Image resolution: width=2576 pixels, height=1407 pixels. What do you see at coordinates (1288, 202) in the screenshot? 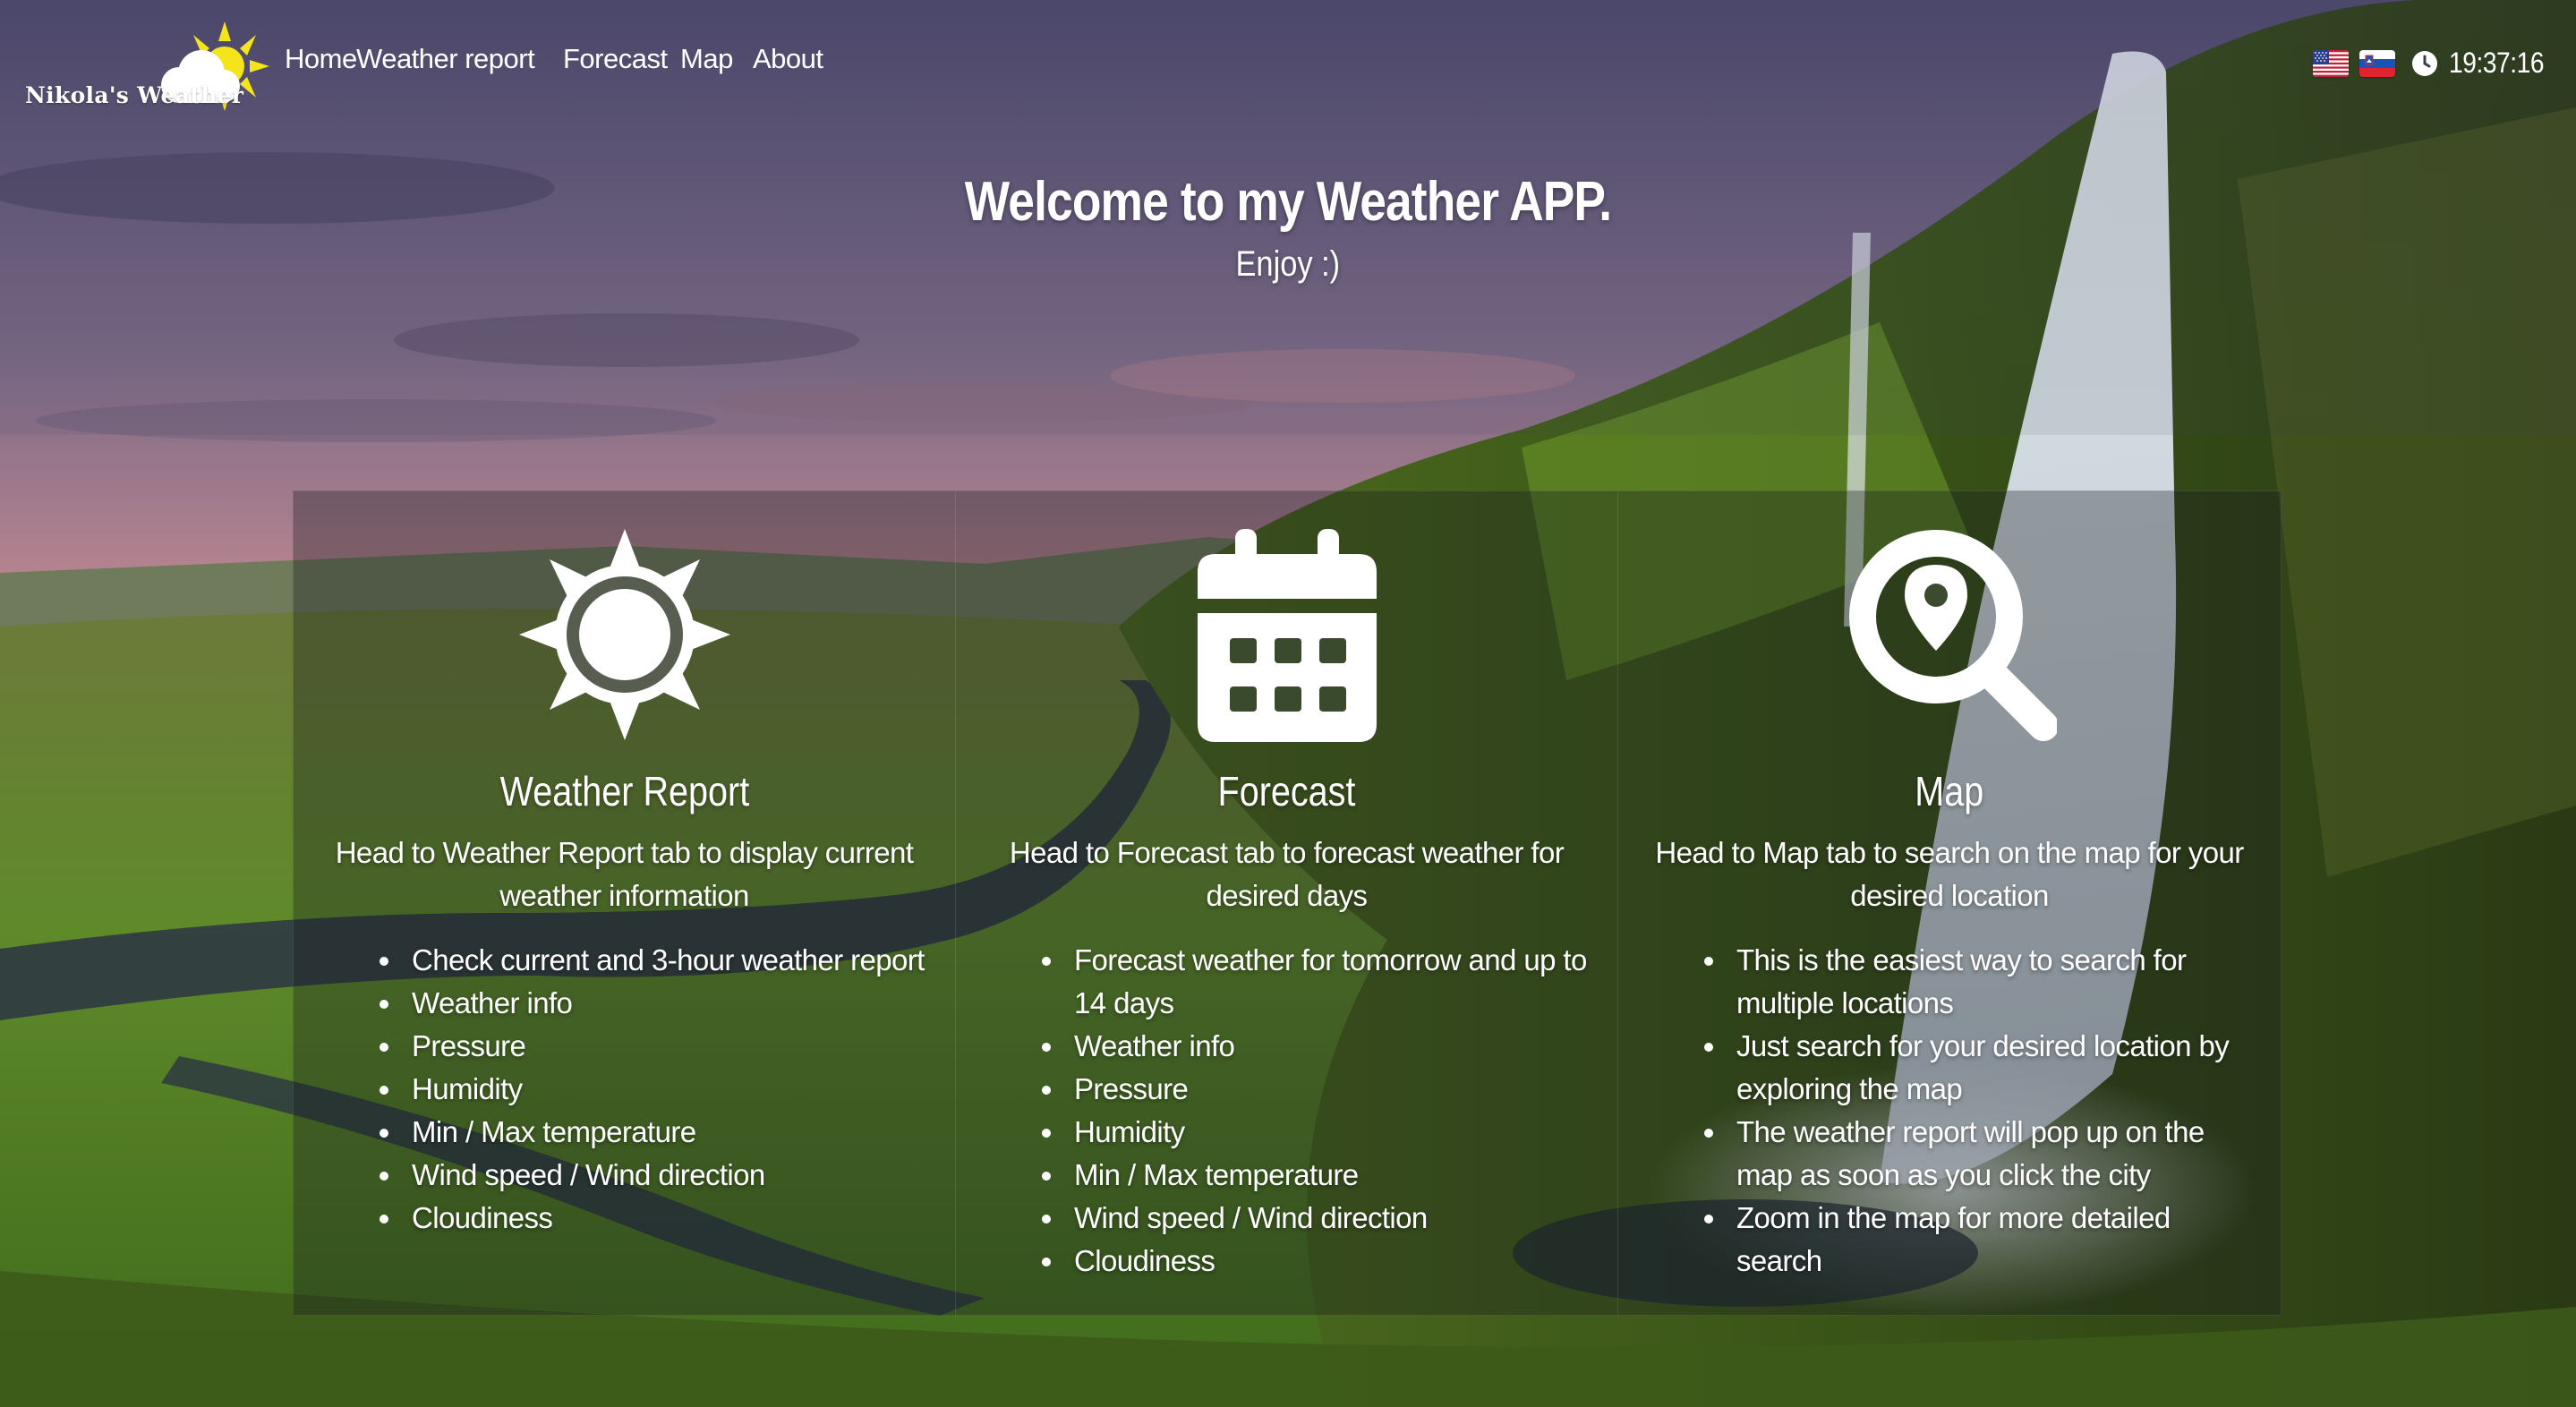
I see `page-title: Welcome to my Weather APP.` at bounding box center [1288, 202].